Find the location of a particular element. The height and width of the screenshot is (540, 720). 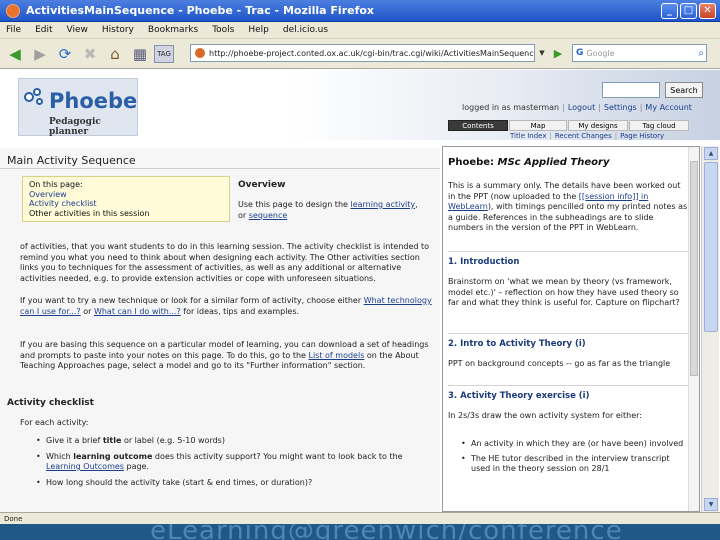

section-intro-activity-theory-heading: 2. Intro to Activity Theory (i) is located at coordinates (517, 344).